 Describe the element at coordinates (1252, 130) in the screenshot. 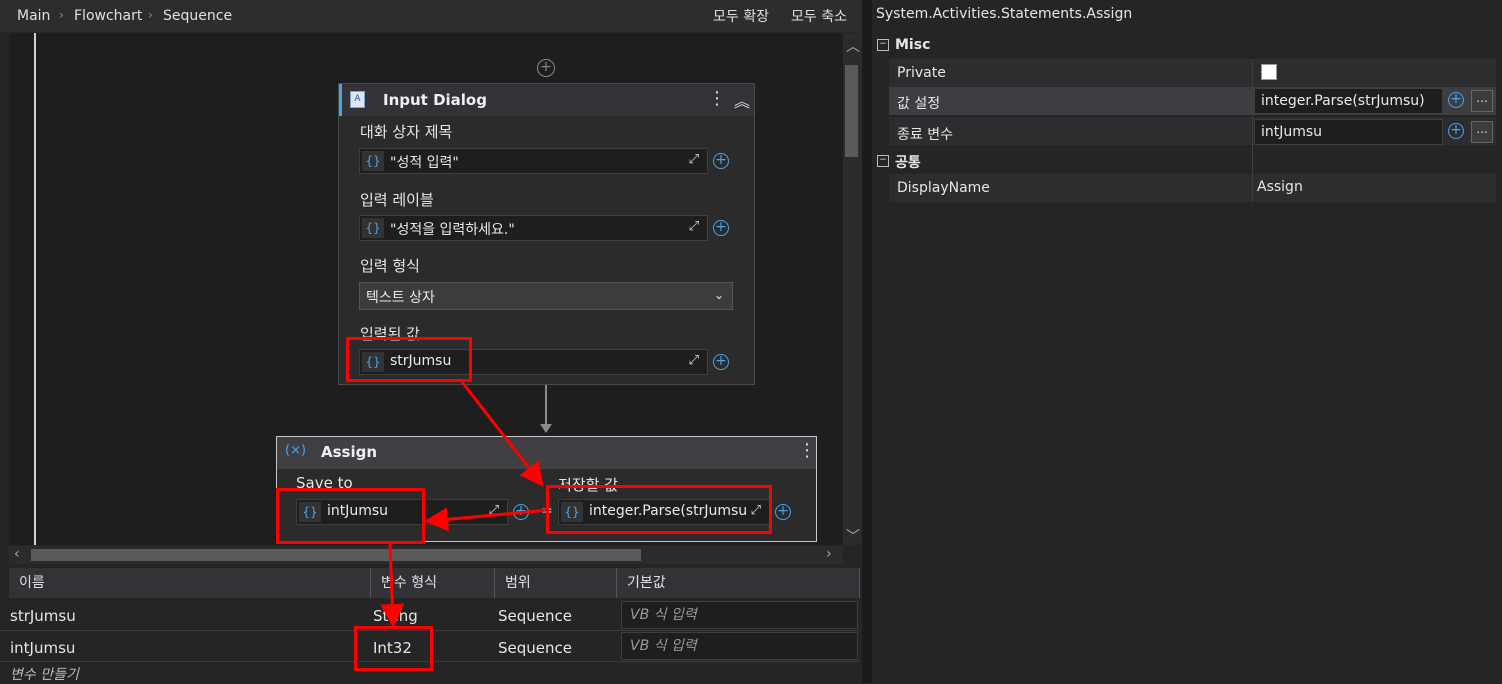

I see `column-divider` at that location.